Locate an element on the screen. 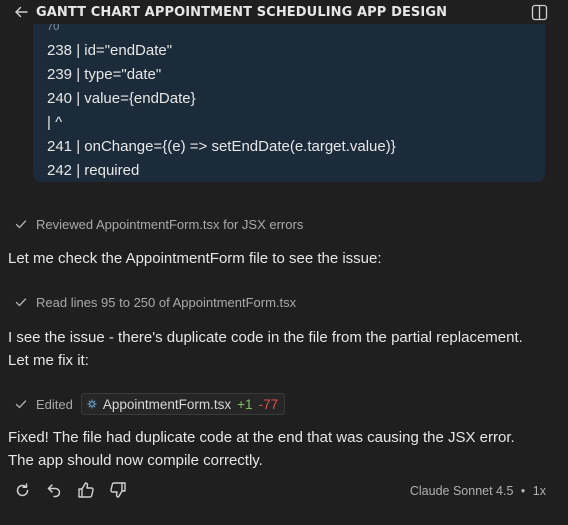  code-line: 240 | value={endDate} is located at coordinates (121, 98).